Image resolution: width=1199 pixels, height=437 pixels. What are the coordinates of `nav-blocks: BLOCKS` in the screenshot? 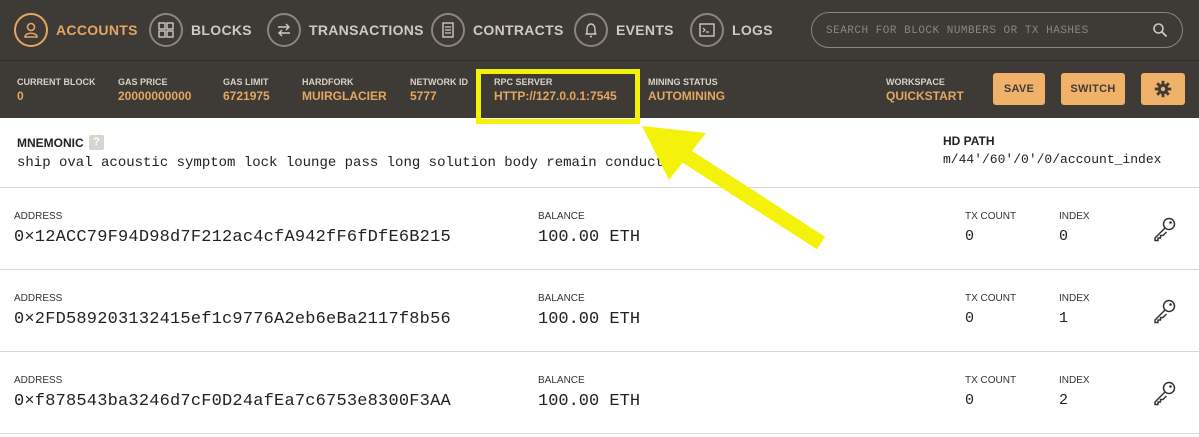 It's located at (200, 30).